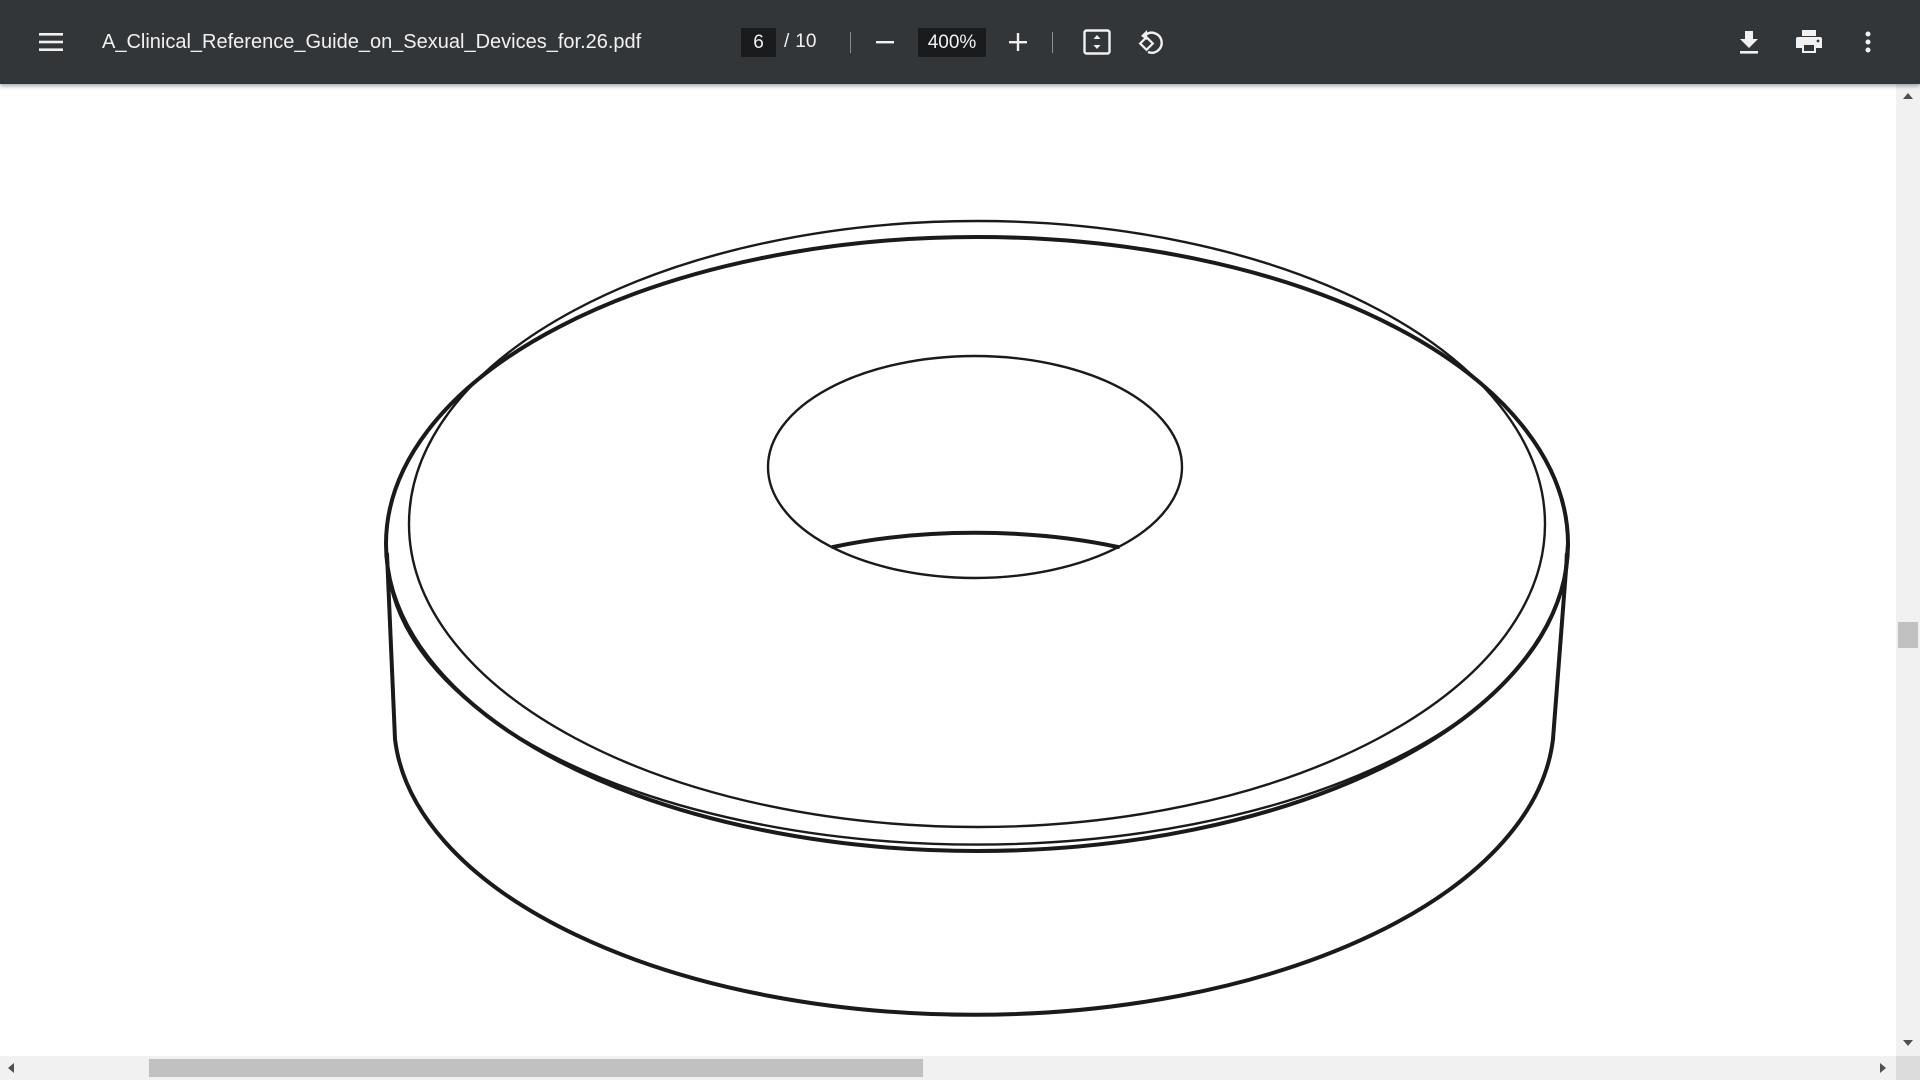 Image resolution: width=1920 pixels, height=1080 pixels. I want to click on rotate-button, so click(1151, 42).